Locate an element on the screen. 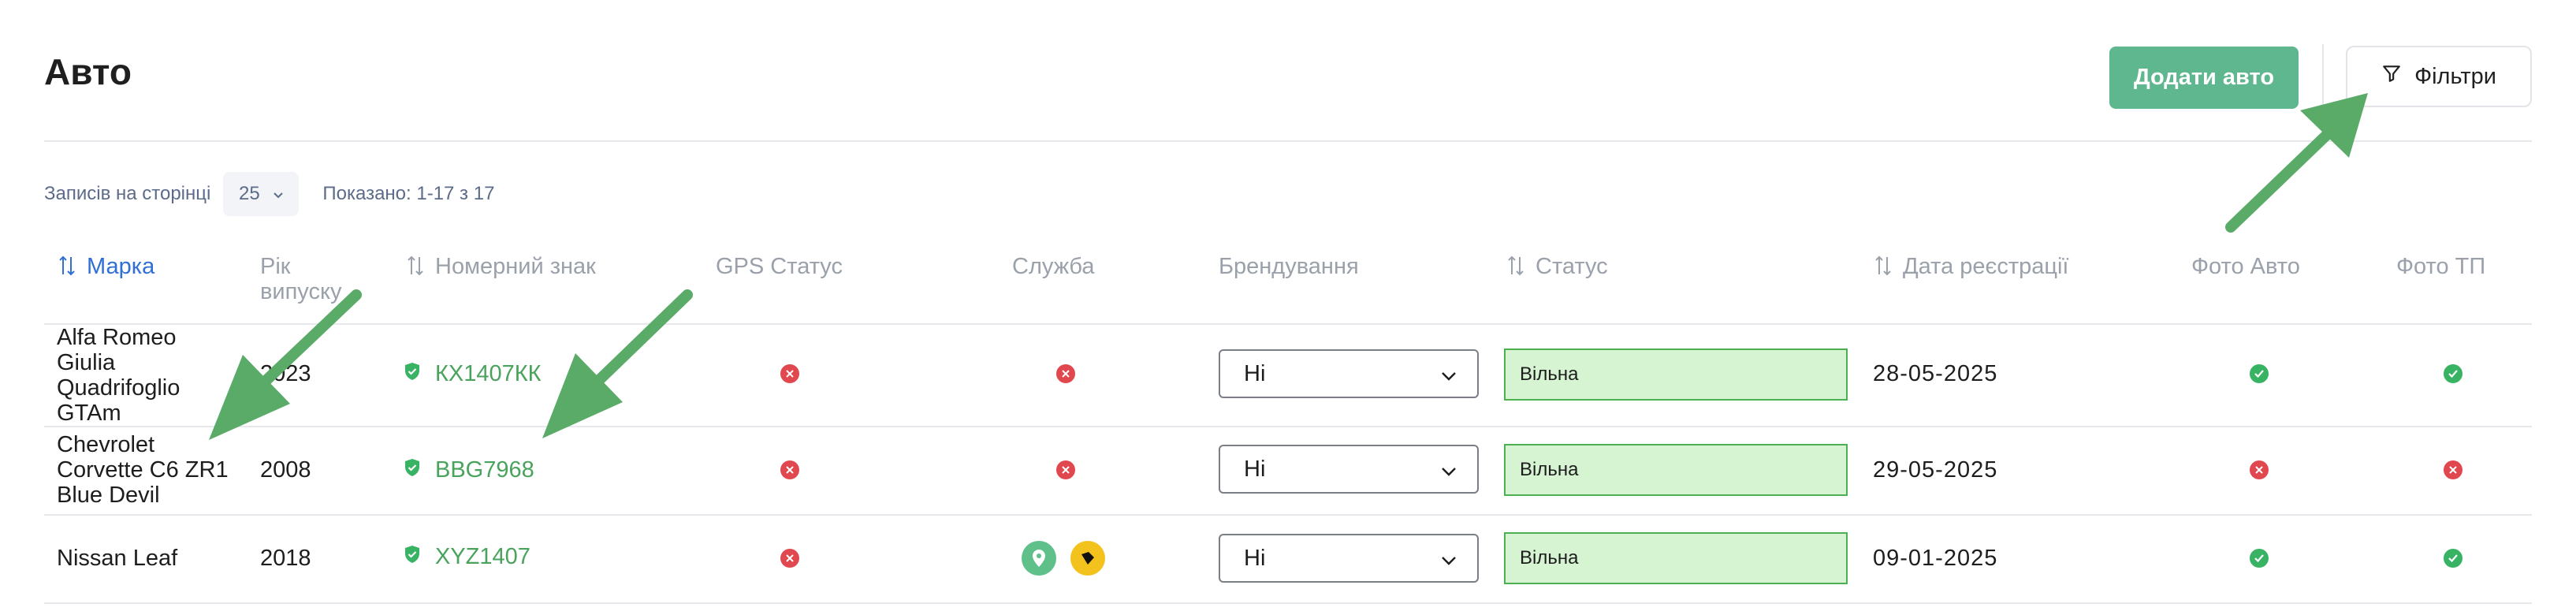  column-label: Фото ТП is located at coordinates (2441, 266).